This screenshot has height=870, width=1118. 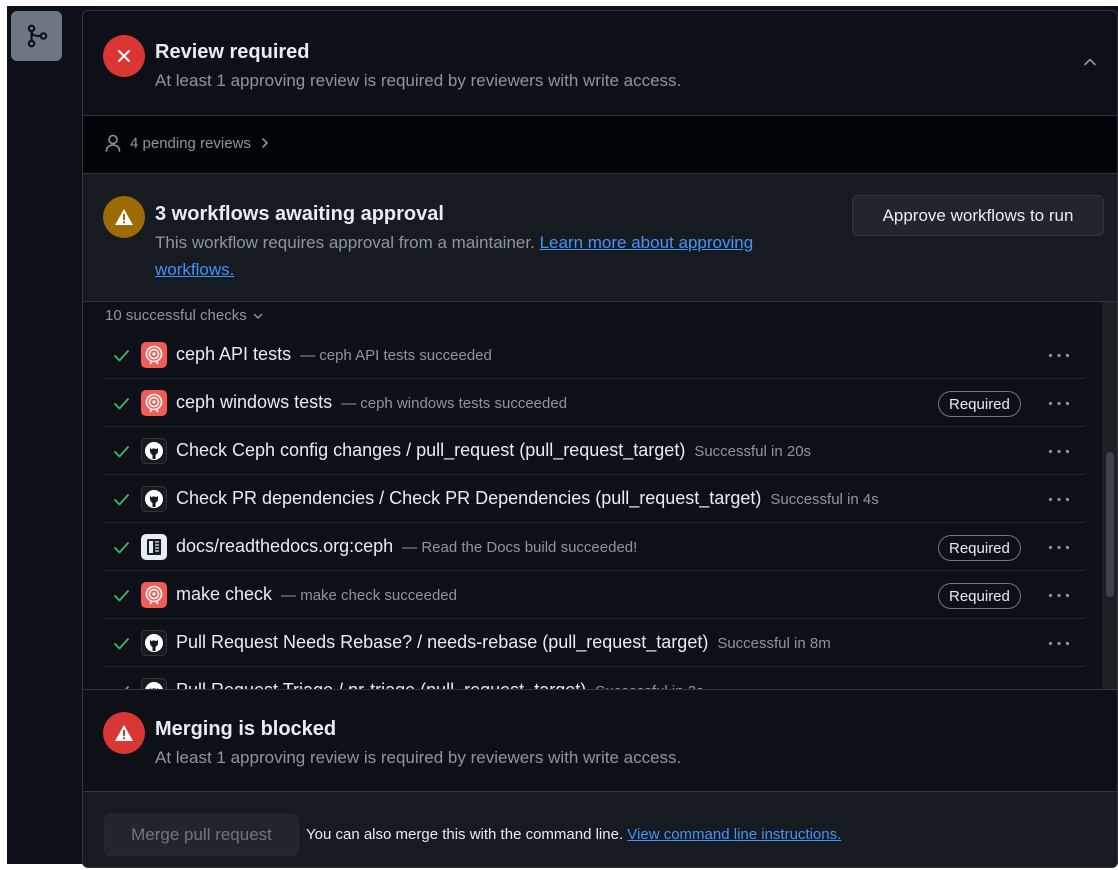 What do you see at coordinates (824, 499) in the screenshot?
I see `check-detail: Successful in 4s` at bounding box center [824, 499].